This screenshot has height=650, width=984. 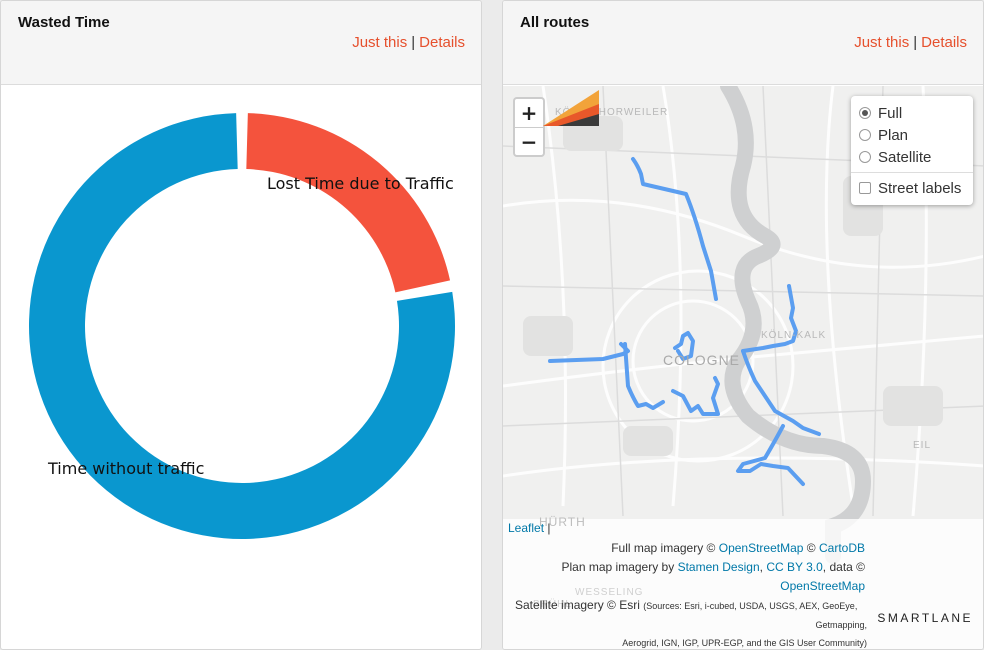 I want to click on attrib-text: Full map imagery ©, so click(x=663, y=548).